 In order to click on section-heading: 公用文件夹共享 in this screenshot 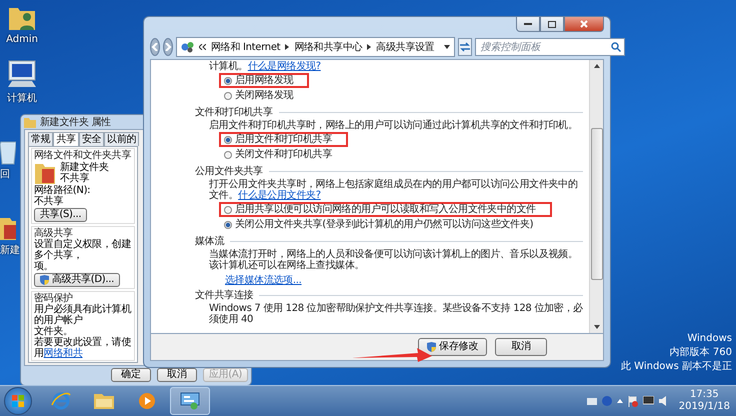, I will do `click(229, 171)`.